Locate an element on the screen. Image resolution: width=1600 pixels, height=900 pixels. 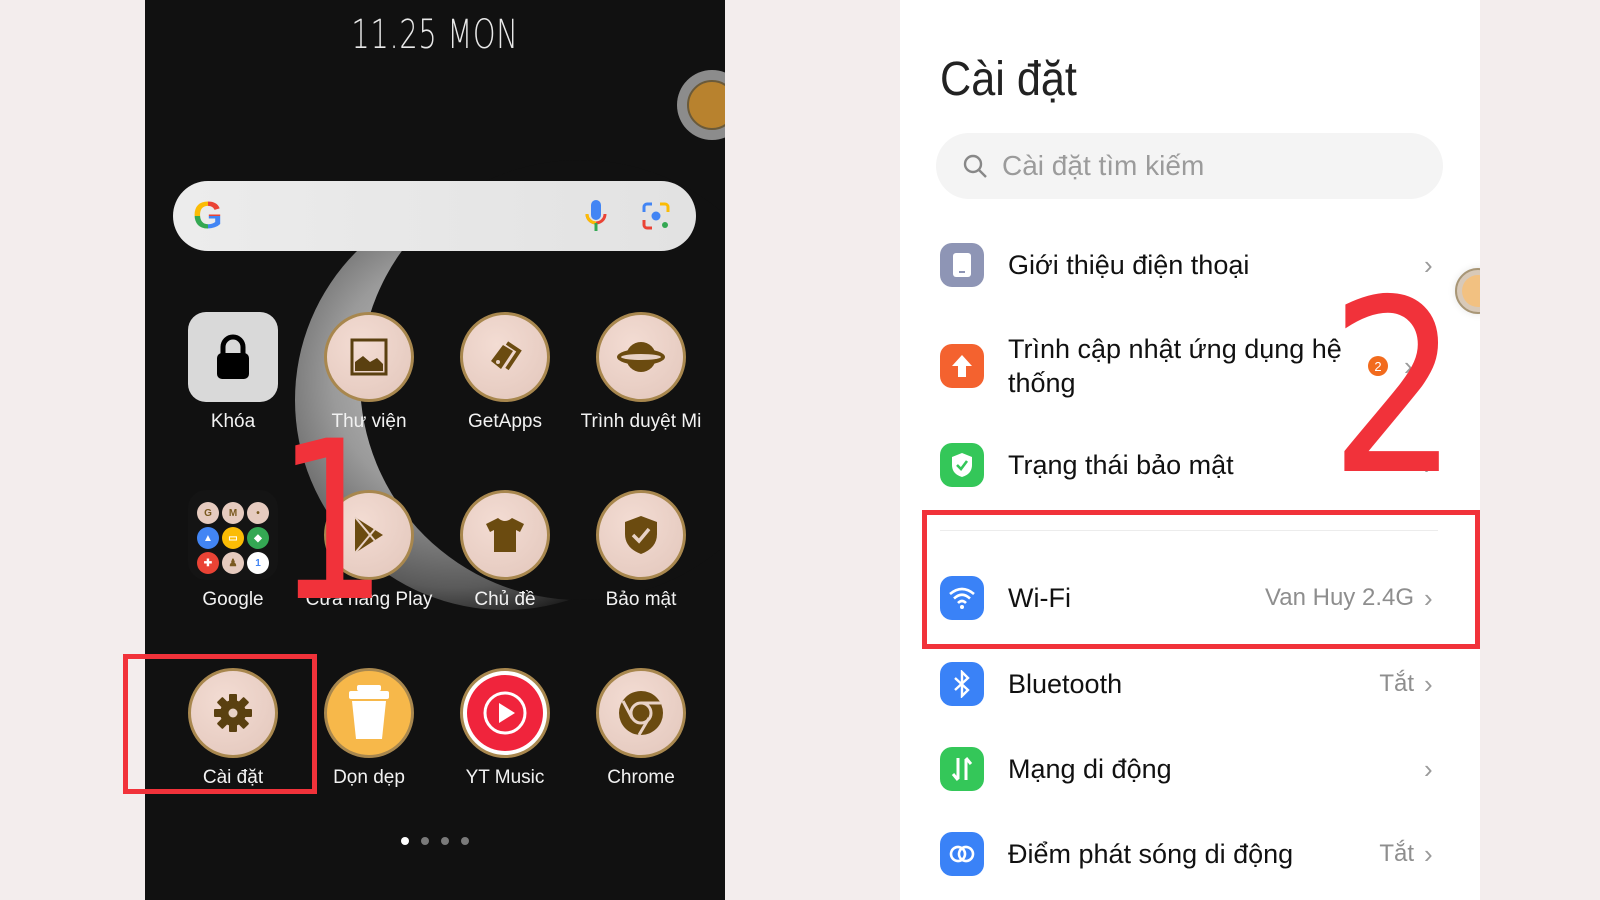
search-icon is located at coordinates (975, 166).